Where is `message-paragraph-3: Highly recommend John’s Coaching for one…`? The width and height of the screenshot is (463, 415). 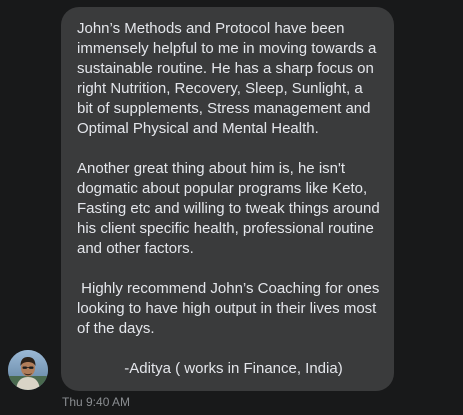
message-paragraph-3: Highly recommend John’s Coaching for one… is located at coordinates (230, 308).